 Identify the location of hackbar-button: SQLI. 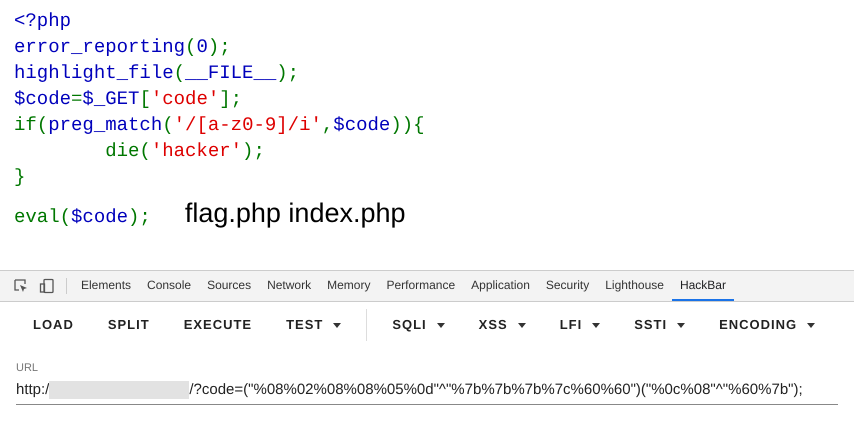
(418, 325).